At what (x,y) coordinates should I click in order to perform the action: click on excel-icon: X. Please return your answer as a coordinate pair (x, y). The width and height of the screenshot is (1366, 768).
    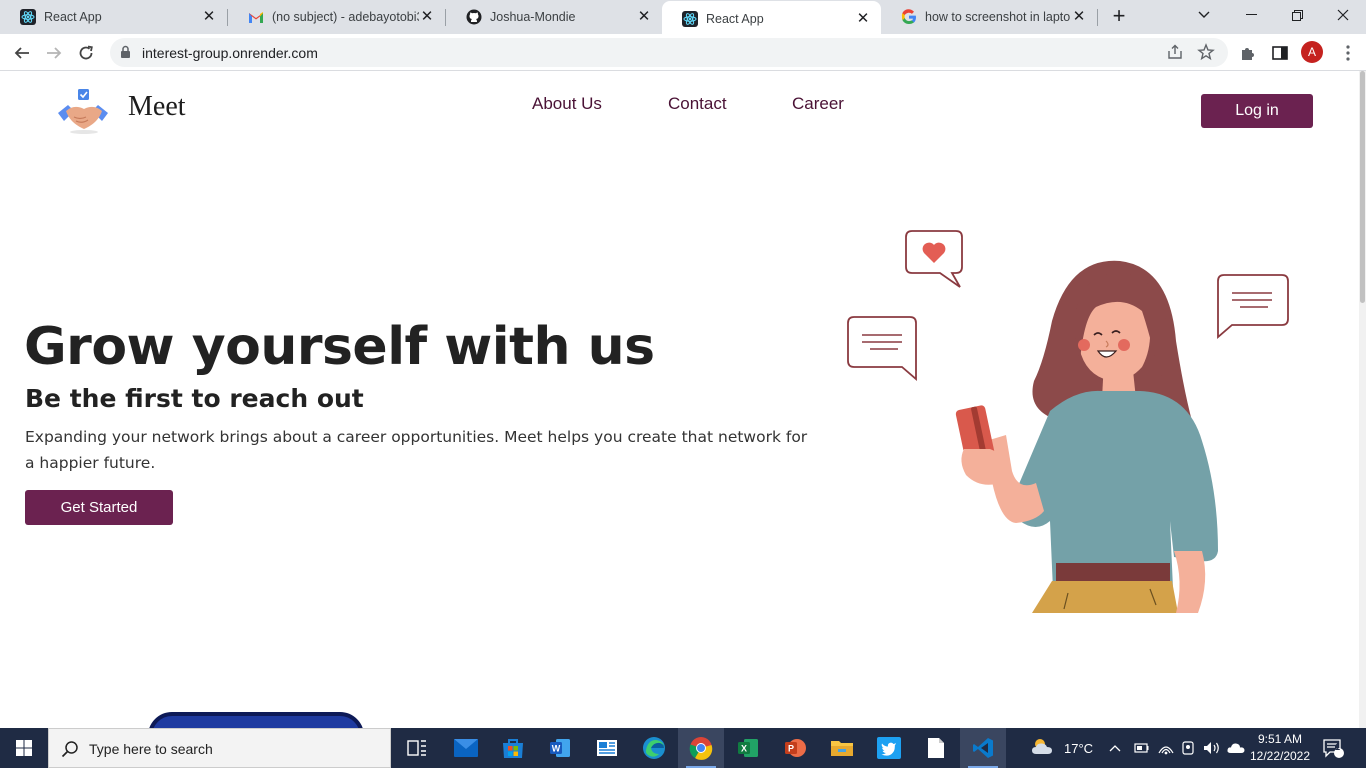
    Looking at the image, I should click on (748, 748).